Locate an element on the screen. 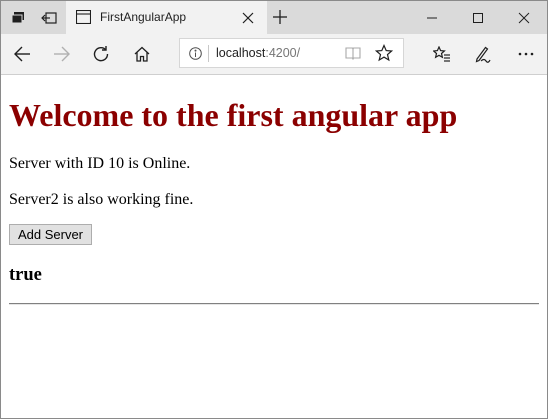  reading-view-icon is located at coordinates (353, 55).